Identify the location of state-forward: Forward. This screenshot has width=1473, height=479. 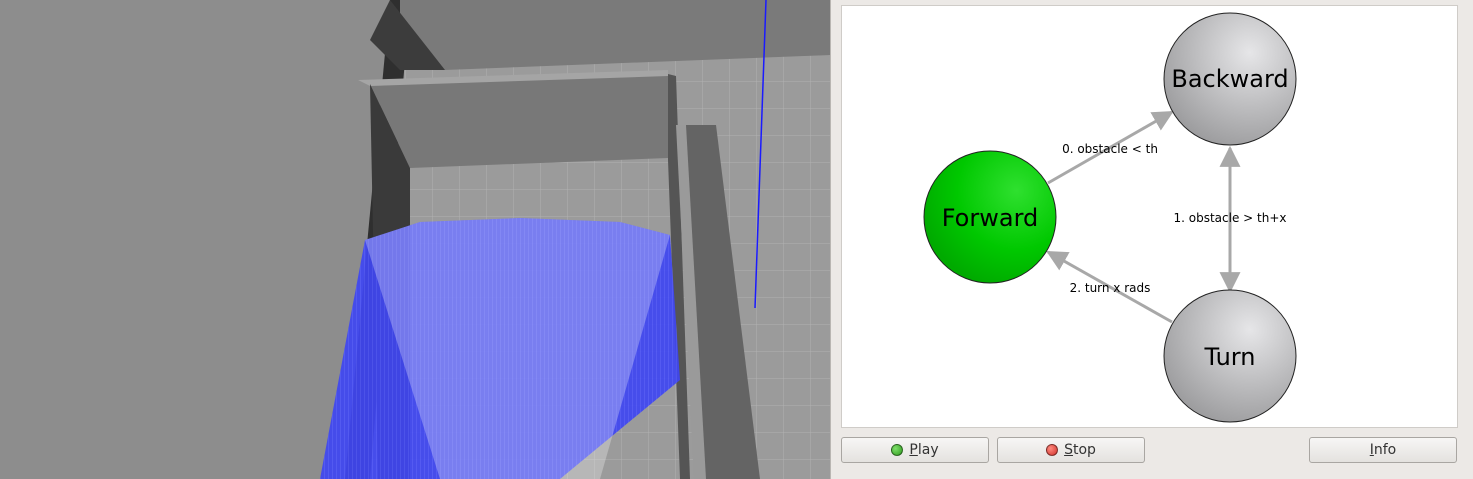
(990, 217).